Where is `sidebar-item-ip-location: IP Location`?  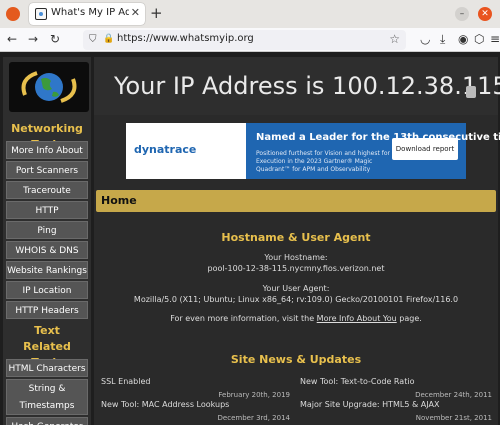 sidebar-item-ip-location: IP Location is located at coordinates (47, 290).